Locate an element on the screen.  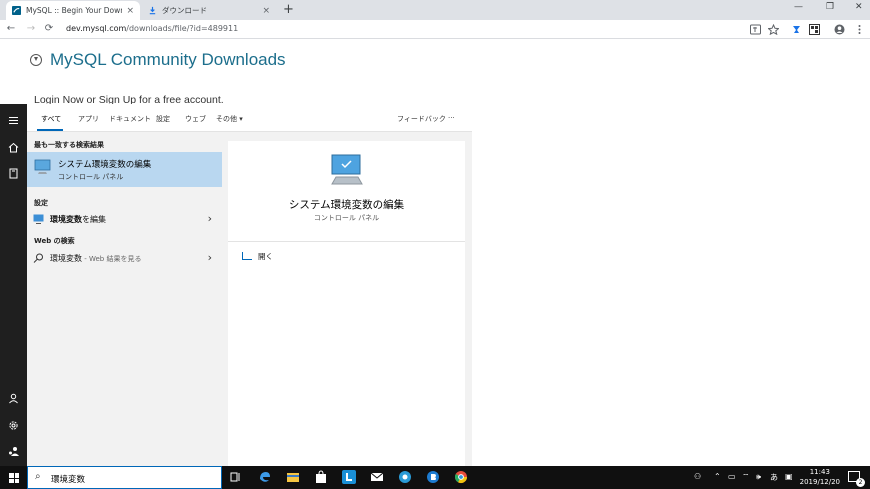
tab-mysql: MySQL :: Begin Your Download × is located at coordinates (73, 10).